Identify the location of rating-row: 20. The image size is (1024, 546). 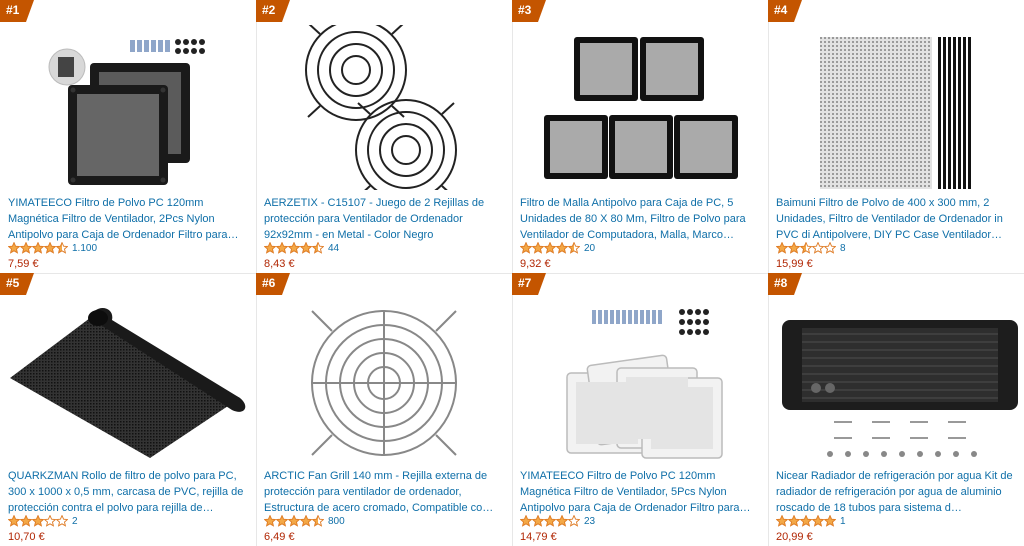
(557, 248).